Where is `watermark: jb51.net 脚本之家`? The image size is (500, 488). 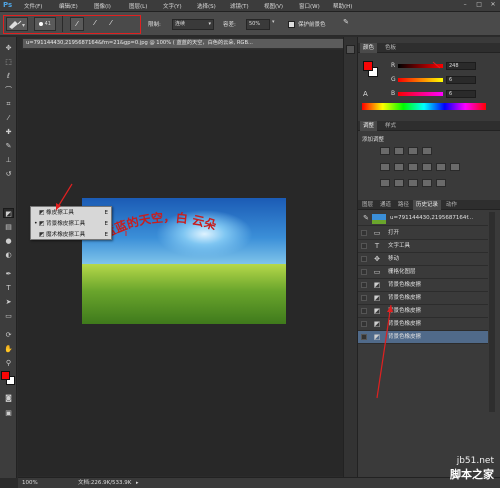 watermark: jb51.net 脚本之家 is located at coordinates (472, 469).